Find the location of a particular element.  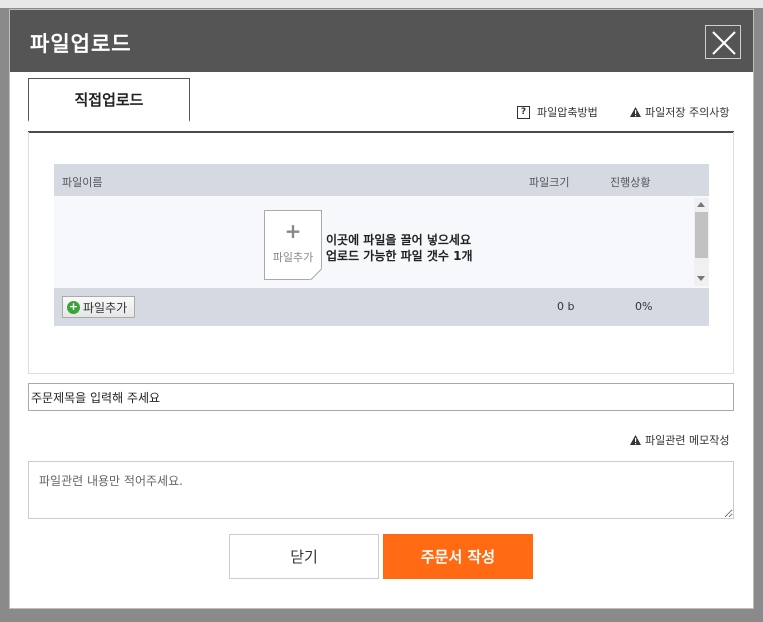

compress-help-label: 파일압축방법 is located at coordinates (567, 112).